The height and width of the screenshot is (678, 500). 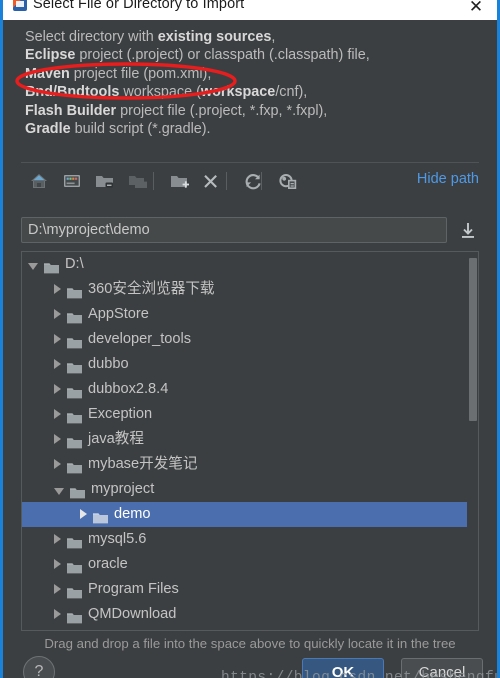 I want to click on tree-row-label: oracle, so click(x=108, y=564).